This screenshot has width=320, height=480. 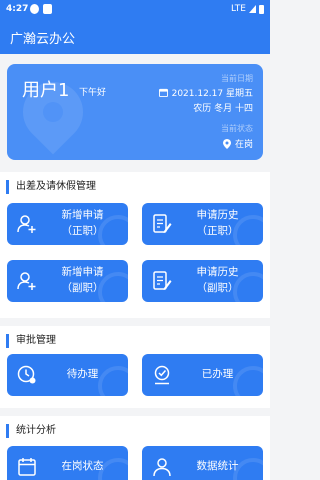 What do you see at coordinates (27, 467) in the screenshot?
I see `calendar-icon` at bounding box center [27, 467].